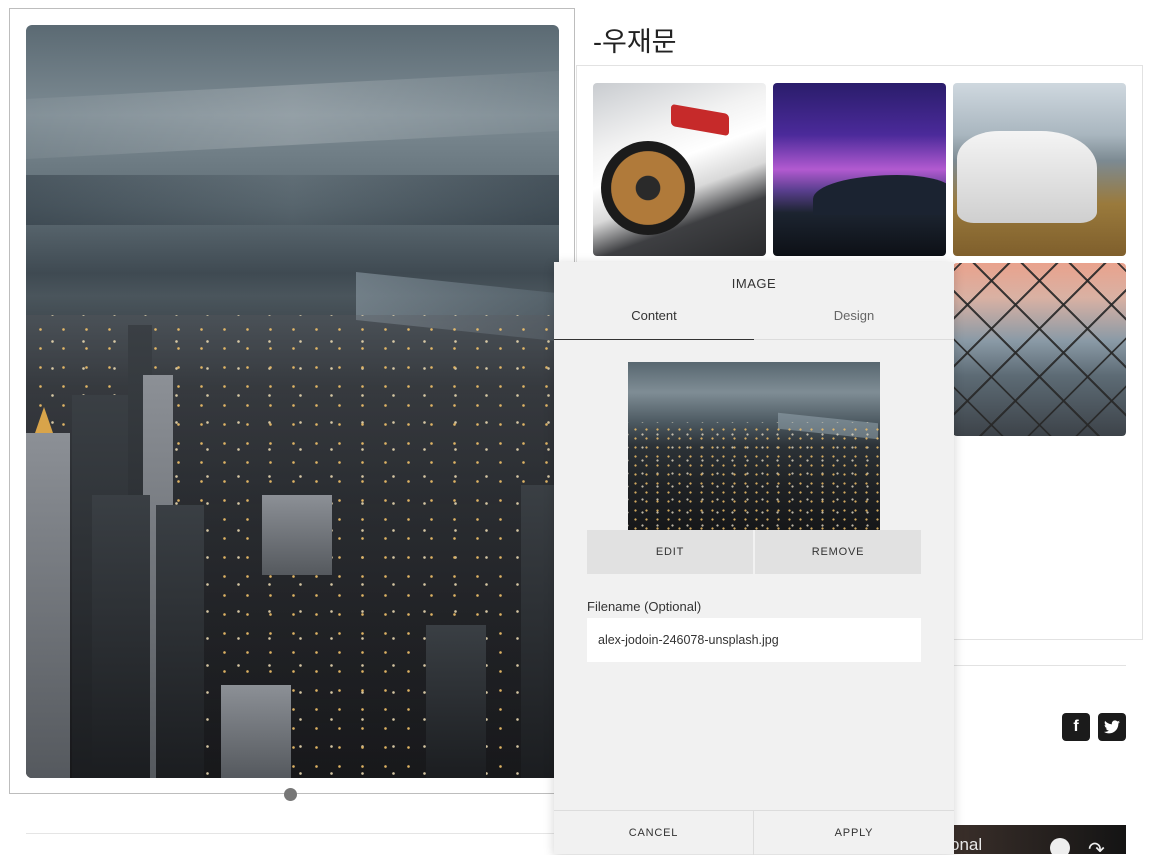  Describe the element at coordinates (854, 315) in the screenshot. I see `tab-design: Design` at that location.